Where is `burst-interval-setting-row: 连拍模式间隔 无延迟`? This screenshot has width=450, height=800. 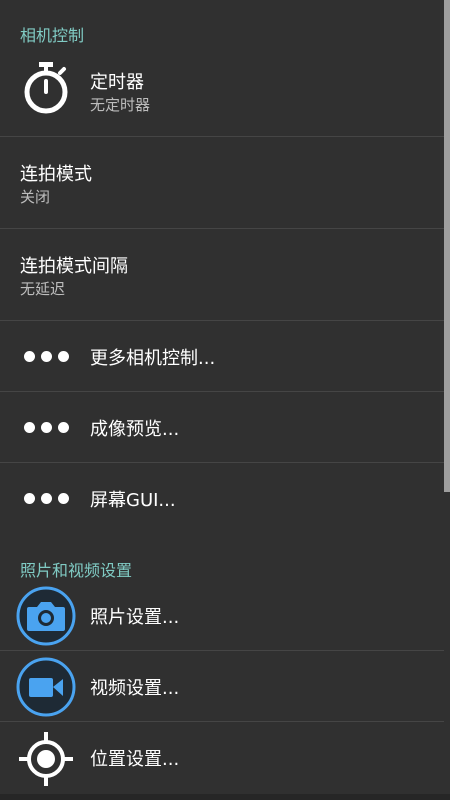 burst-interval-setting-row: 连拍模式间隔 无延迟 is located at coordinates (222, 275).